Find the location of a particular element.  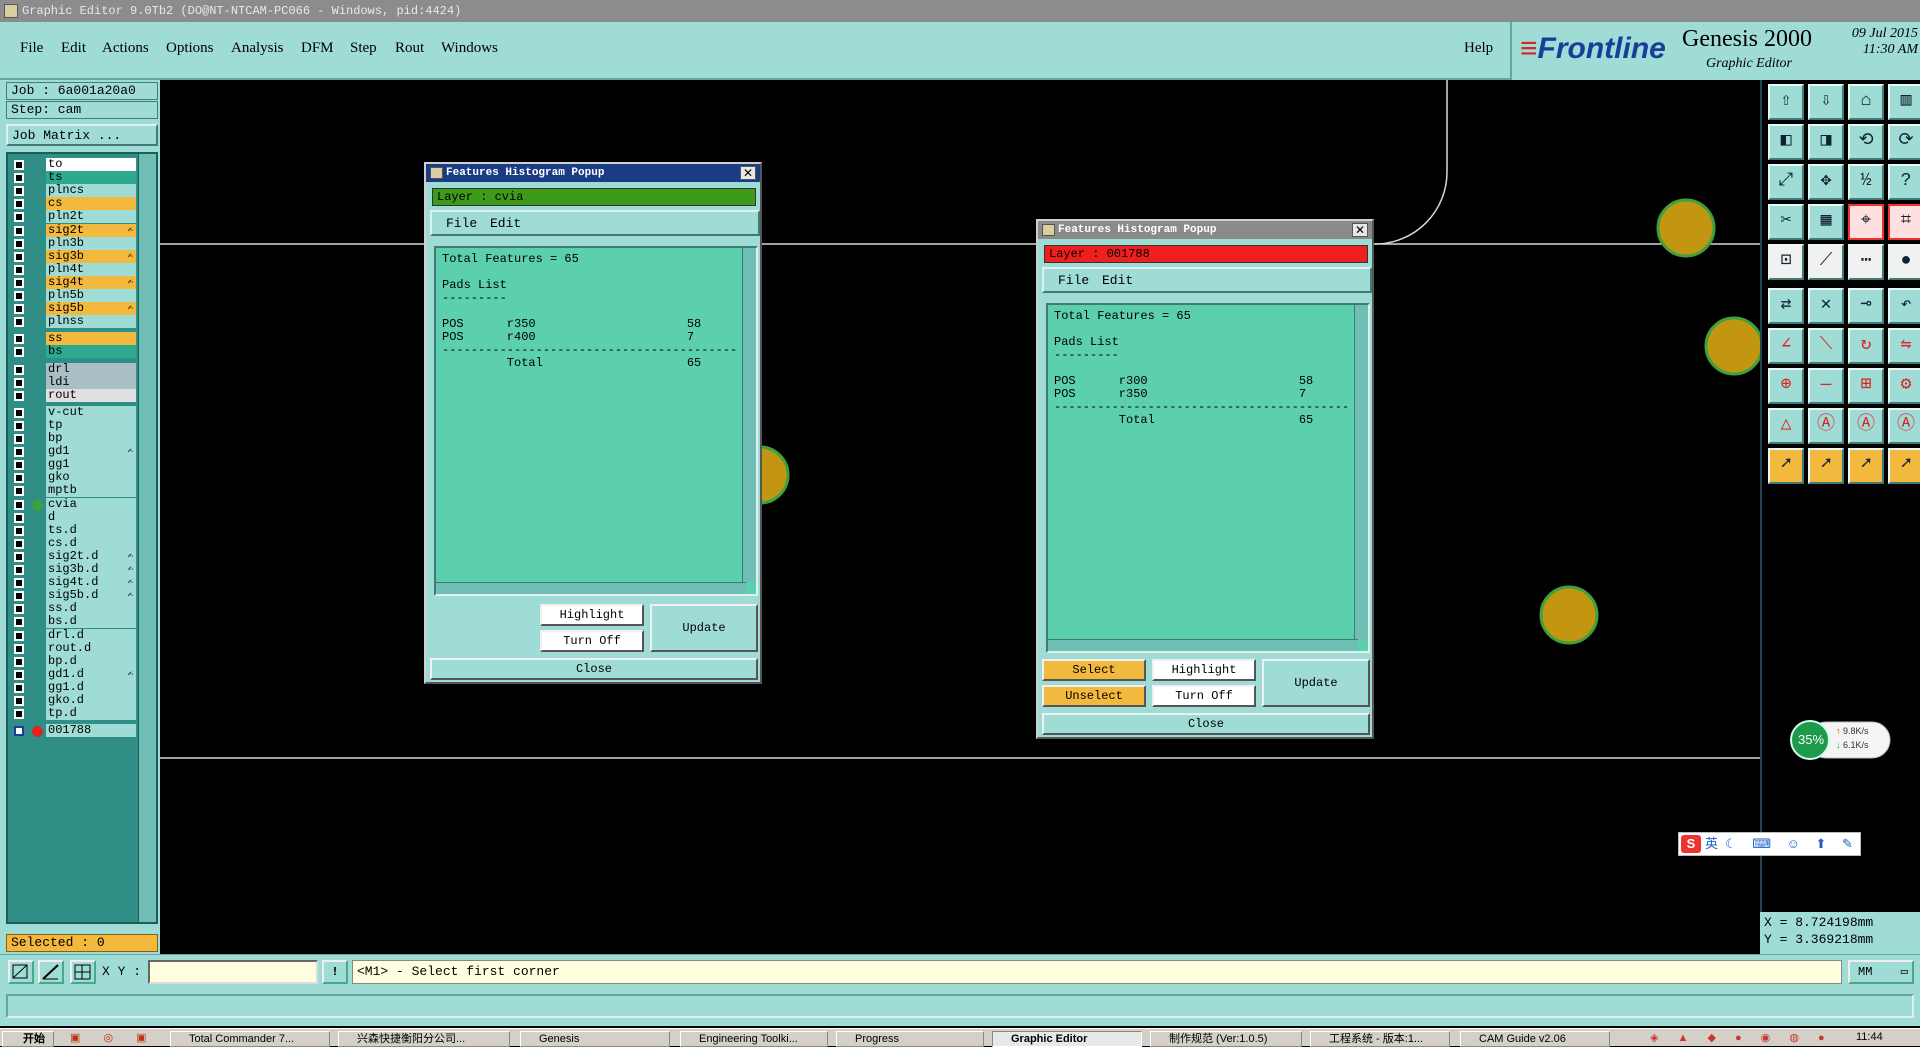

layer-name: bs is located at coordinates (91, 352).